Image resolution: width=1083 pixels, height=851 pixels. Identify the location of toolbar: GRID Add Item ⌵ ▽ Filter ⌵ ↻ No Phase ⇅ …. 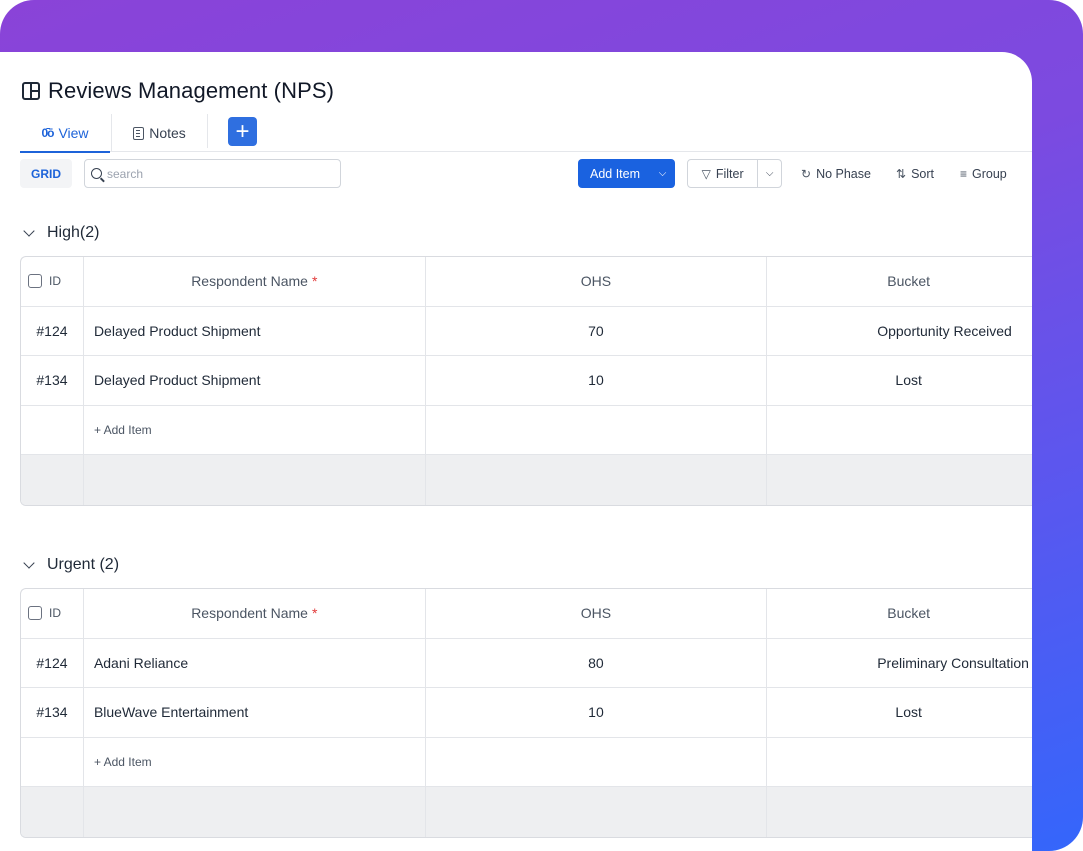
(526, 174).